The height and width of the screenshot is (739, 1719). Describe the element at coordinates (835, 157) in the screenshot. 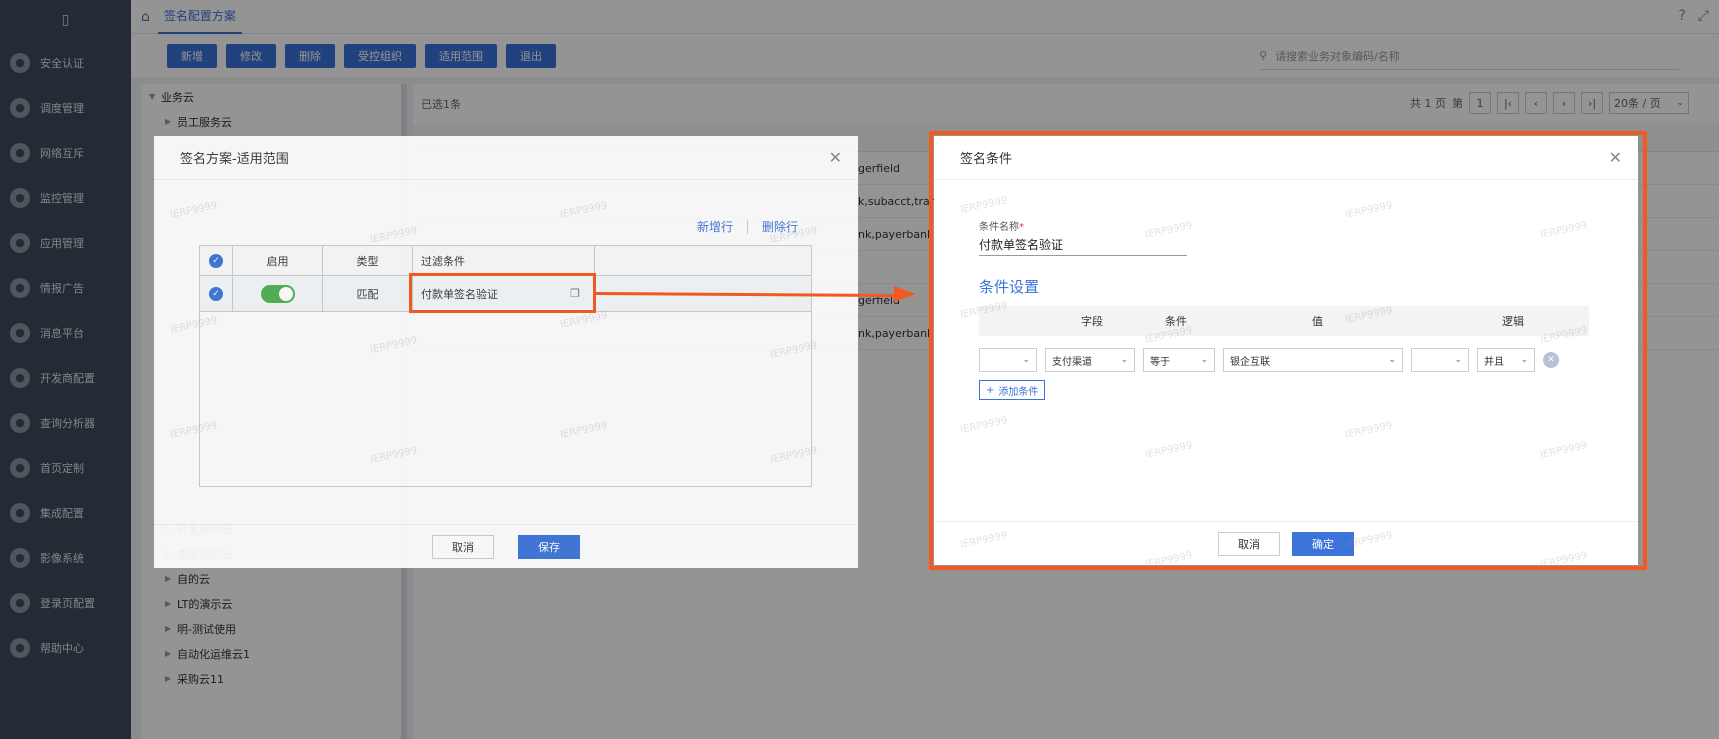

I see `close-icon: ✕` at that location.